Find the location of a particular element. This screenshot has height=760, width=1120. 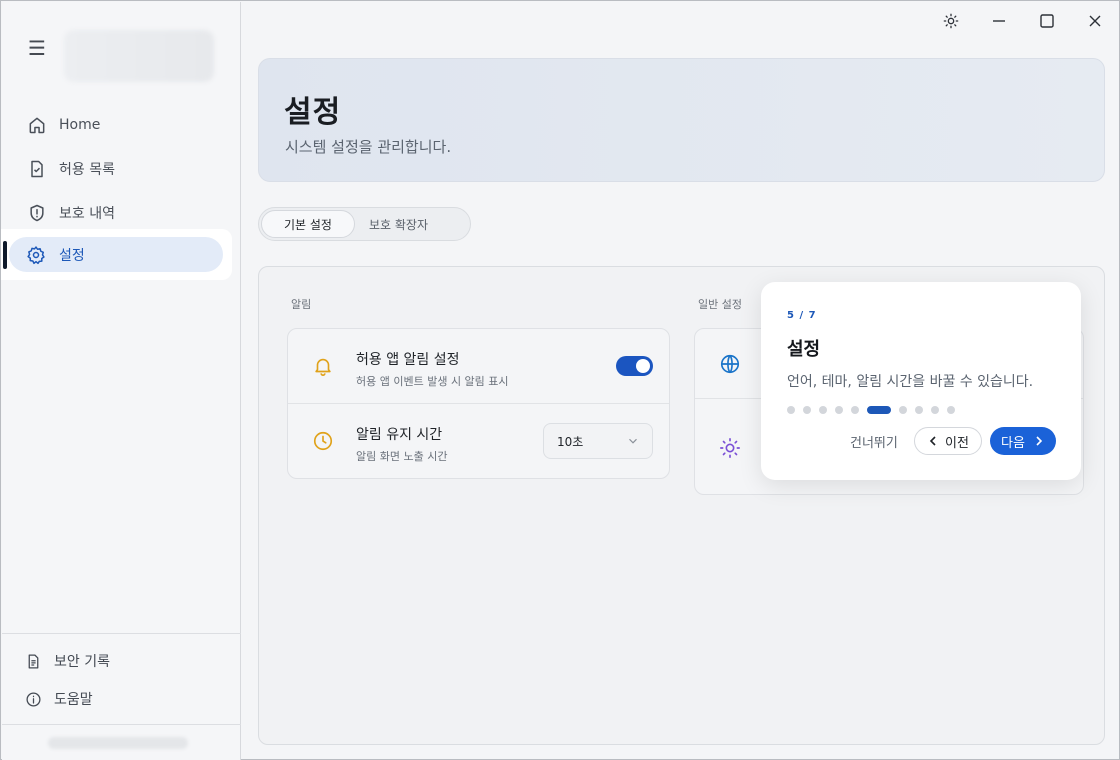

home-icon is located at coordinates (37, 125).